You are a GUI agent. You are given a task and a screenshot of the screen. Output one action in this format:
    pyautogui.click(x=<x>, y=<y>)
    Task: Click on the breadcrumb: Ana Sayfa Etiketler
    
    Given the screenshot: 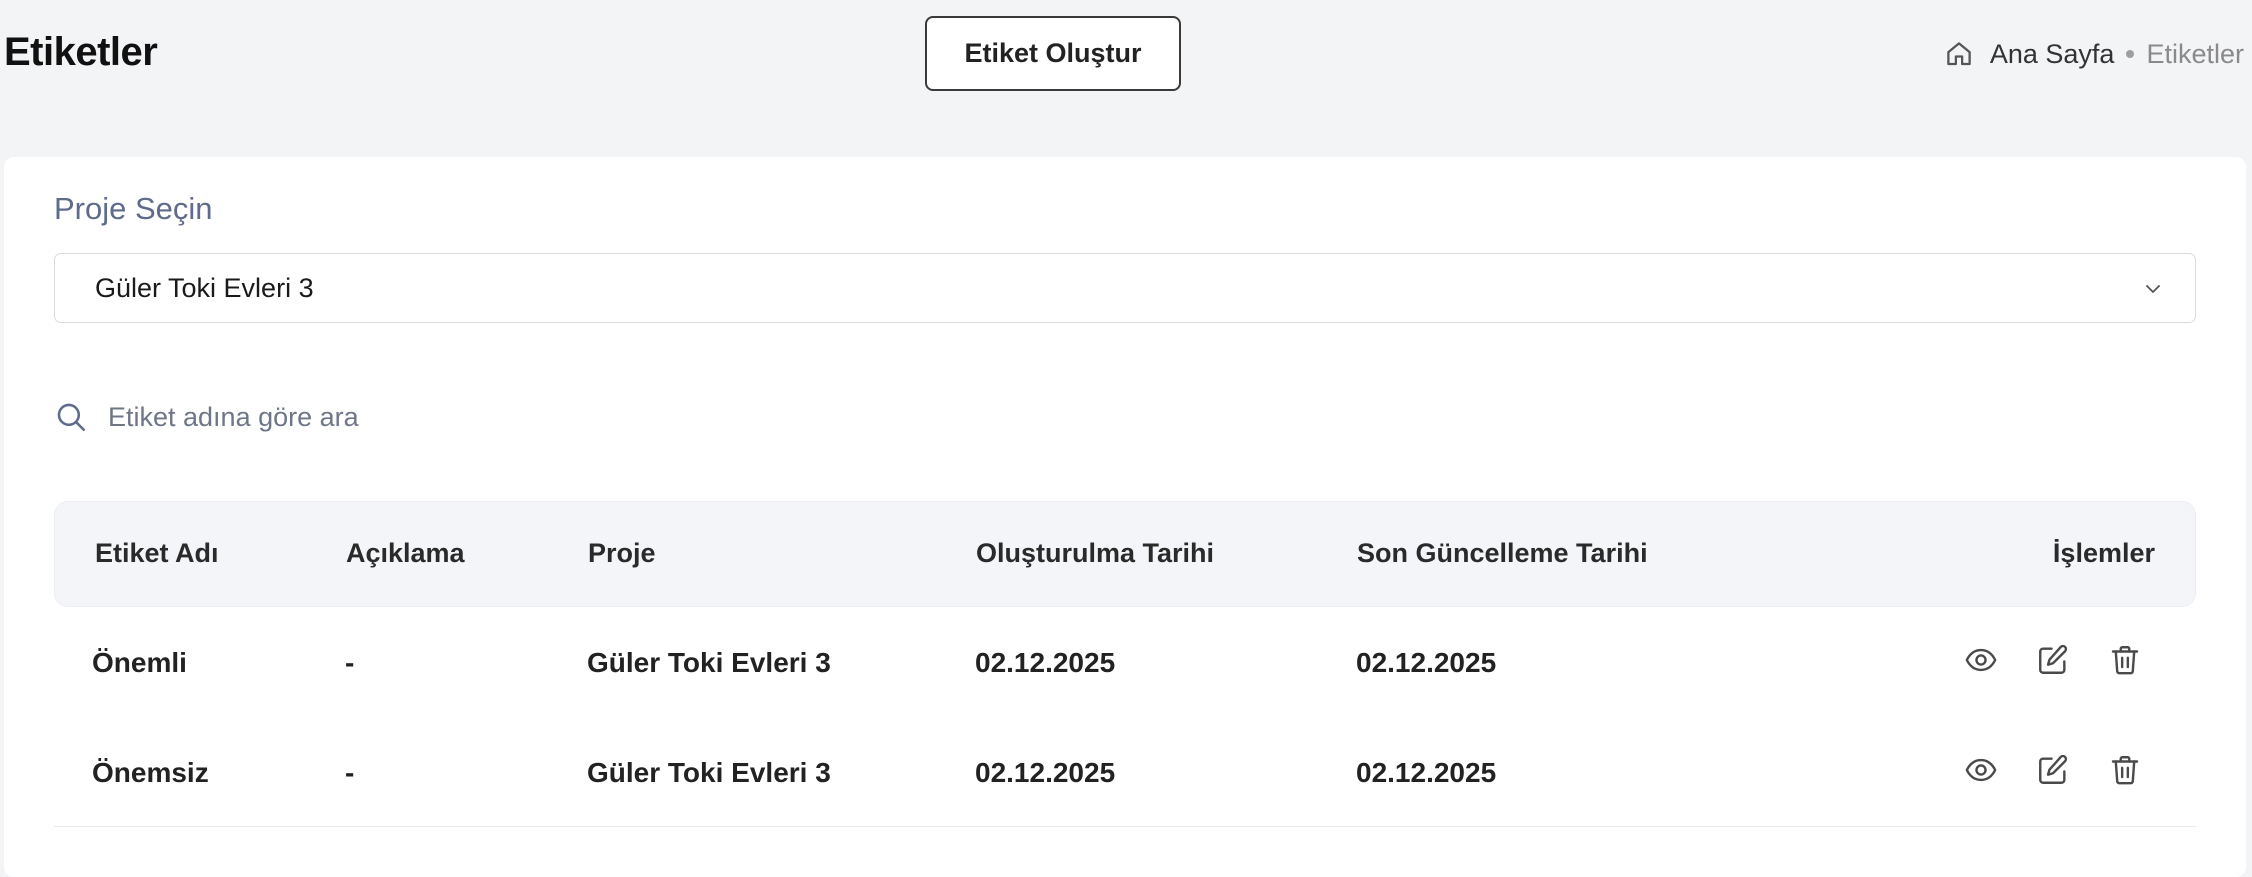 What is the action you would take?
    pyautogui.click(x=2094, y=54)
    